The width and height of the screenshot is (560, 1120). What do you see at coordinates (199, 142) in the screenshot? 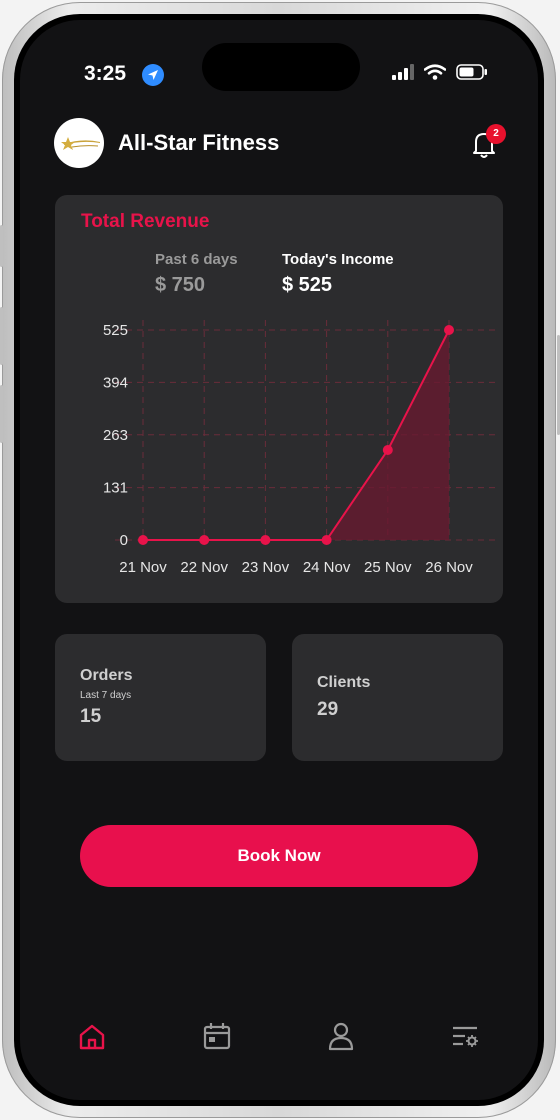
I see `app-title: All-Star Fitness` at bounding box center [199, 142].